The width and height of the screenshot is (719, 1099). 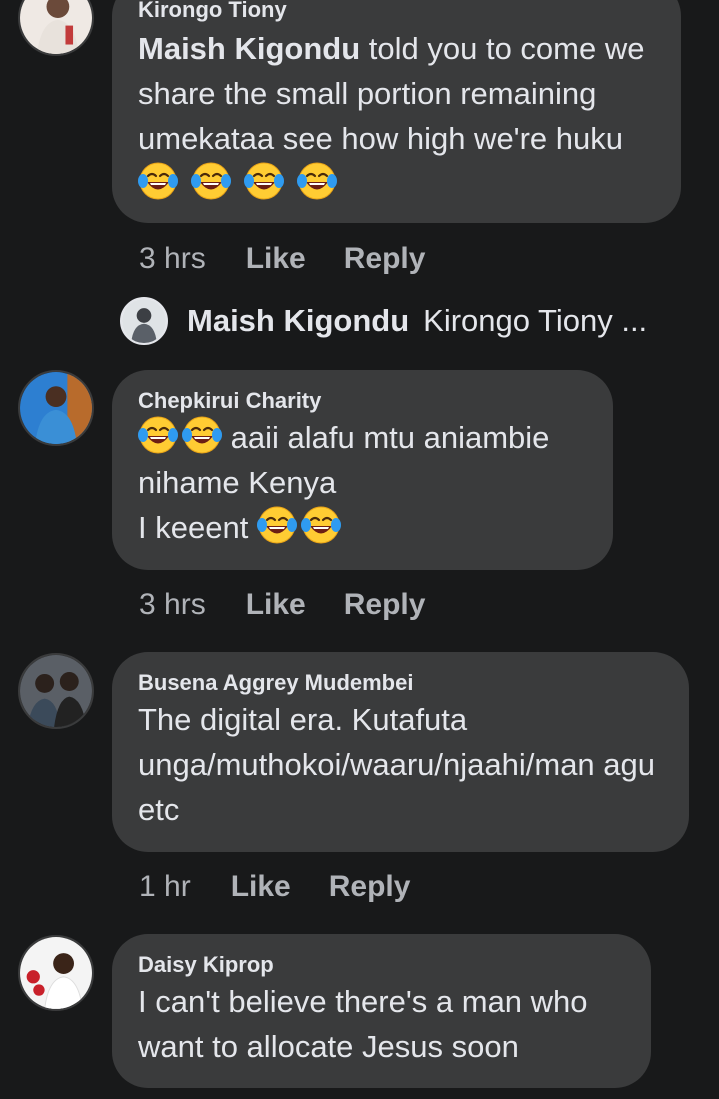 I want to click on comment-author: Chepkirui Charity, so click(x=362, y=401).